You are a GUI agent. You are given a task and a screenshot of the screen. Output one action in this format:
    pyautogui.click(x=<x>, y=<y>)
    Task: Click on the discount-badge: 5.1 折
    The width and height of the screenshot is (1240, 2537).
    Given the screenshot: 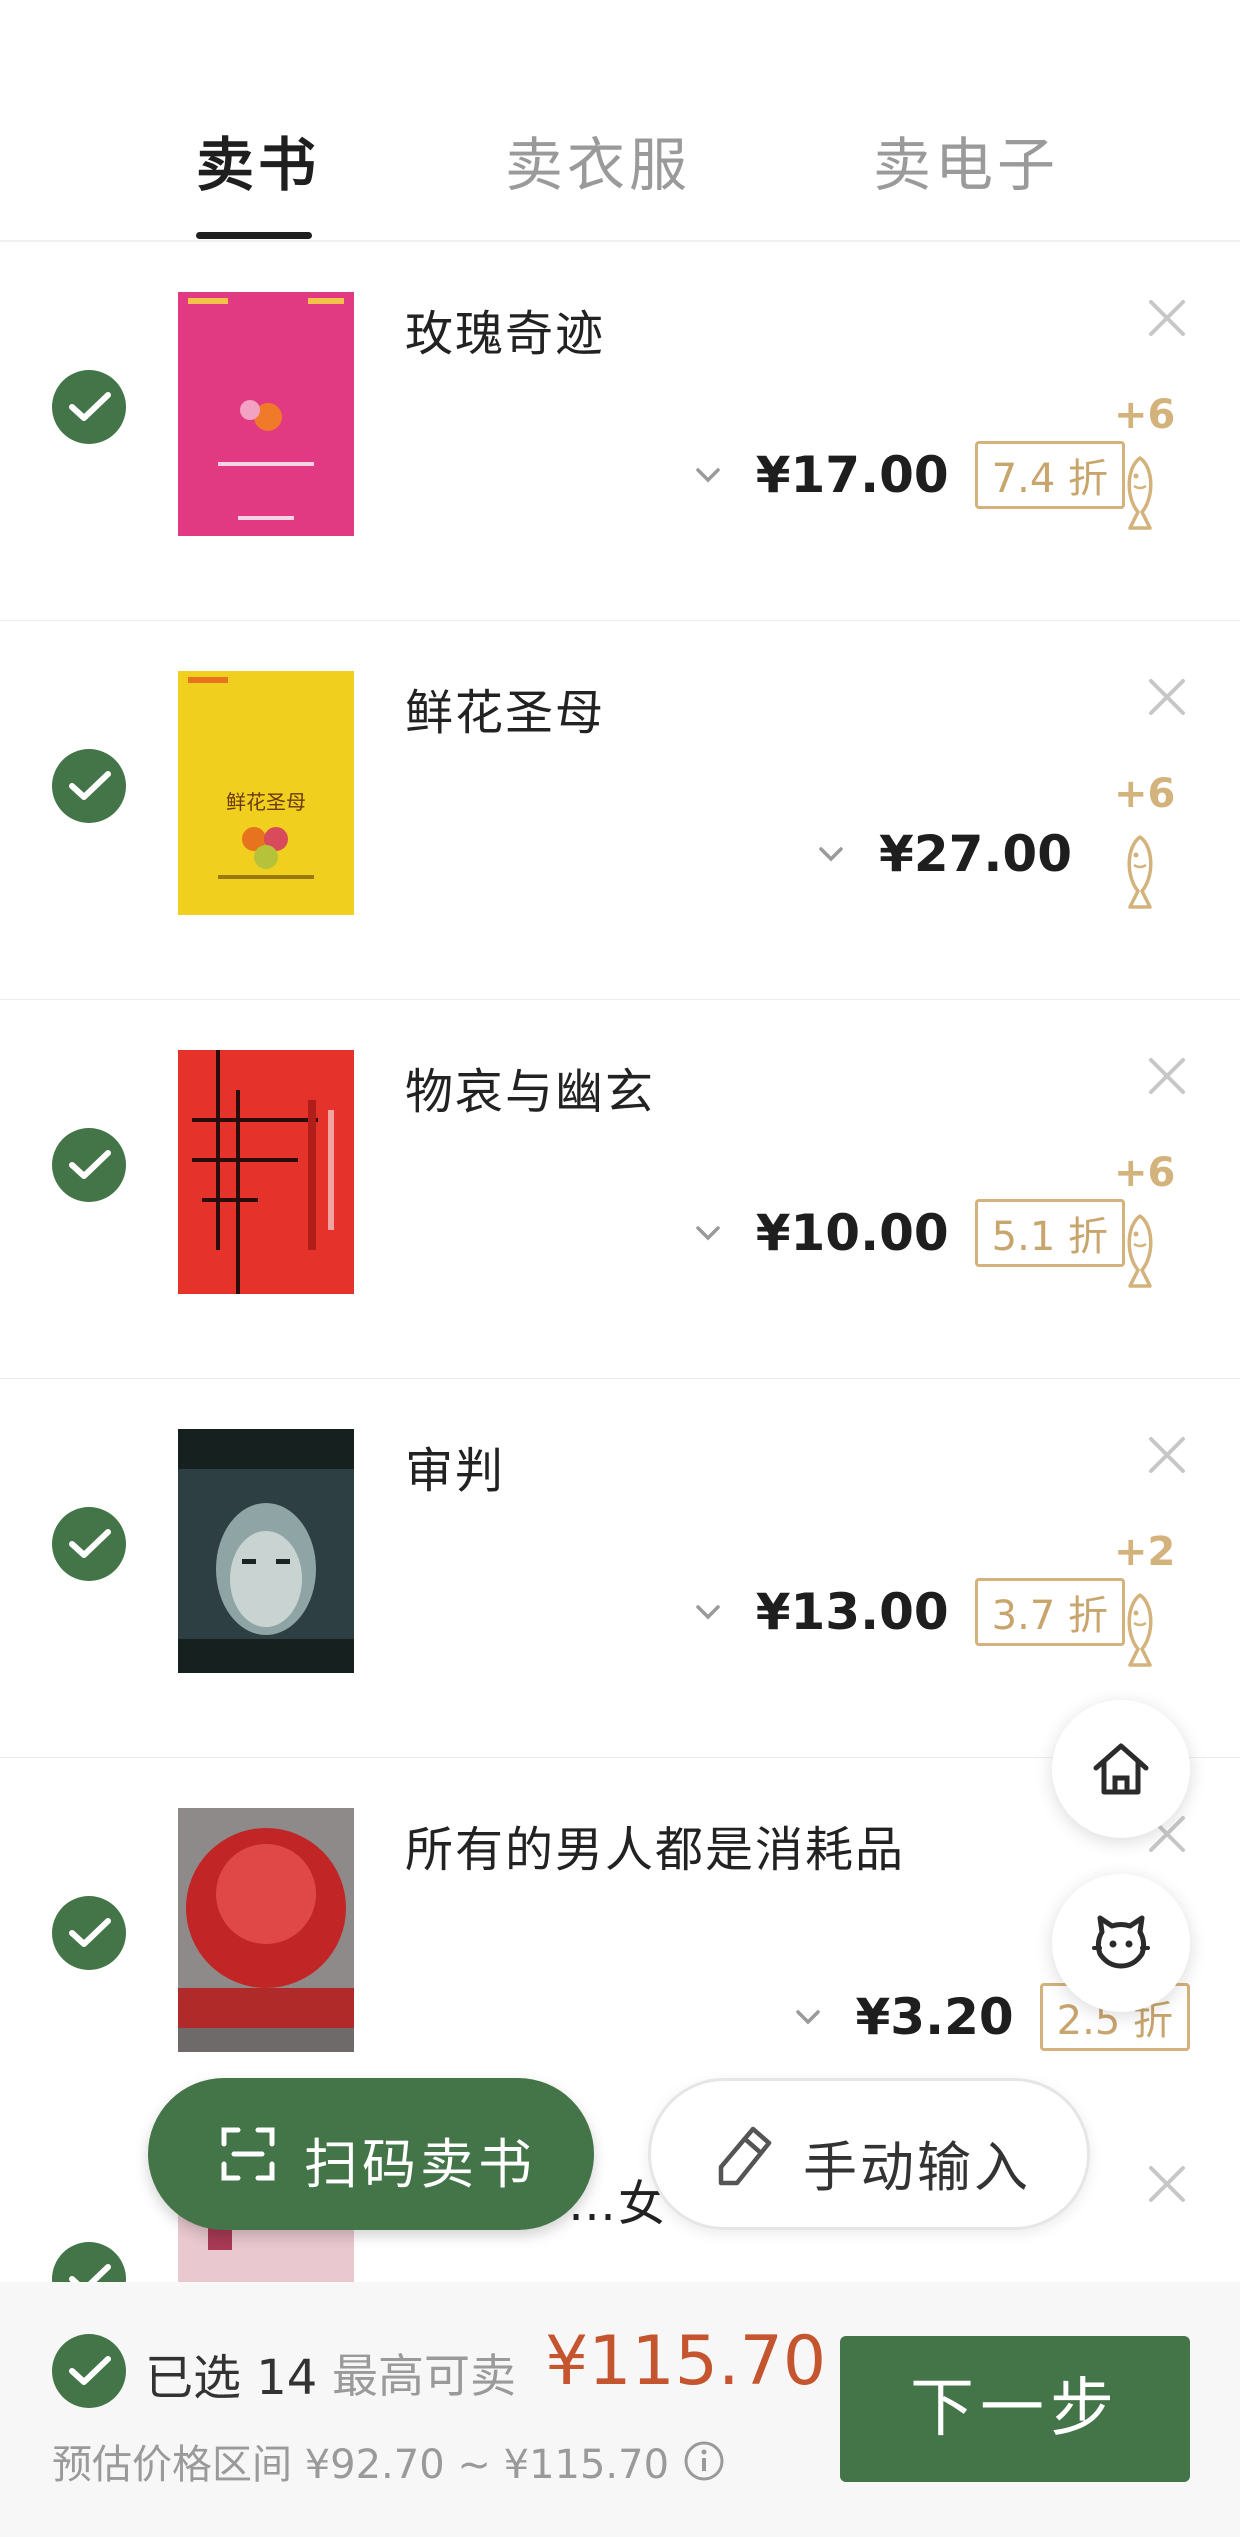 What is the action you would take?
    pyautogui.click(x=1049, y=1233)
    